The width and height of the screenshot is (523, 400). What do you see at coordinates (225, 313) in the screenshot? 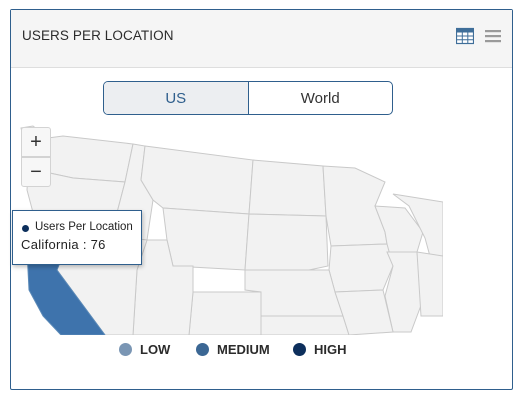
I see `state-colorado` at bounding box center [225, 313].